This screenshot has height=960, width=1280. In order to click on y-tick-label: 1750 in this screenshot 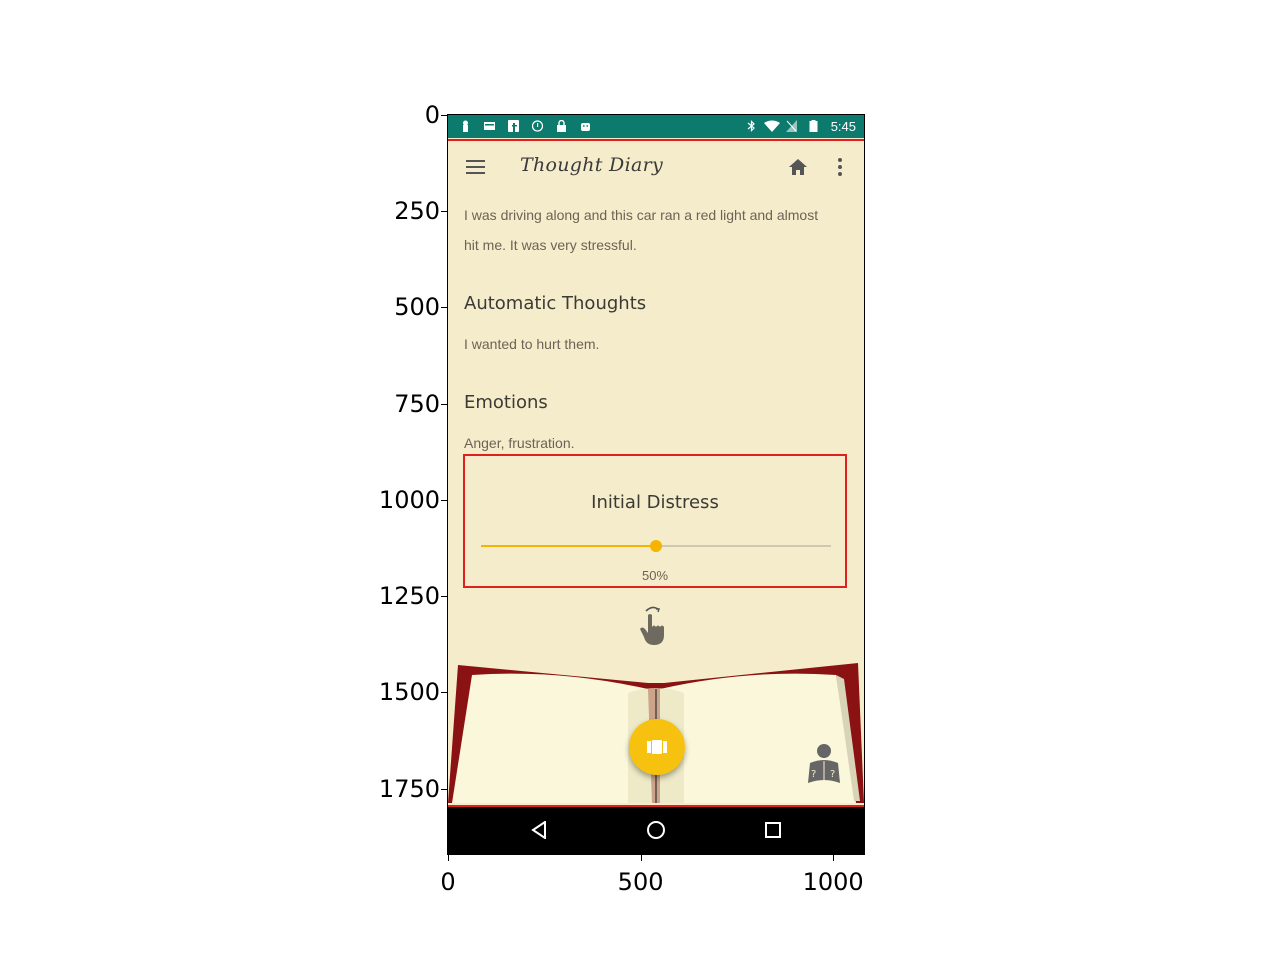, I will do `click(409, 788)`.